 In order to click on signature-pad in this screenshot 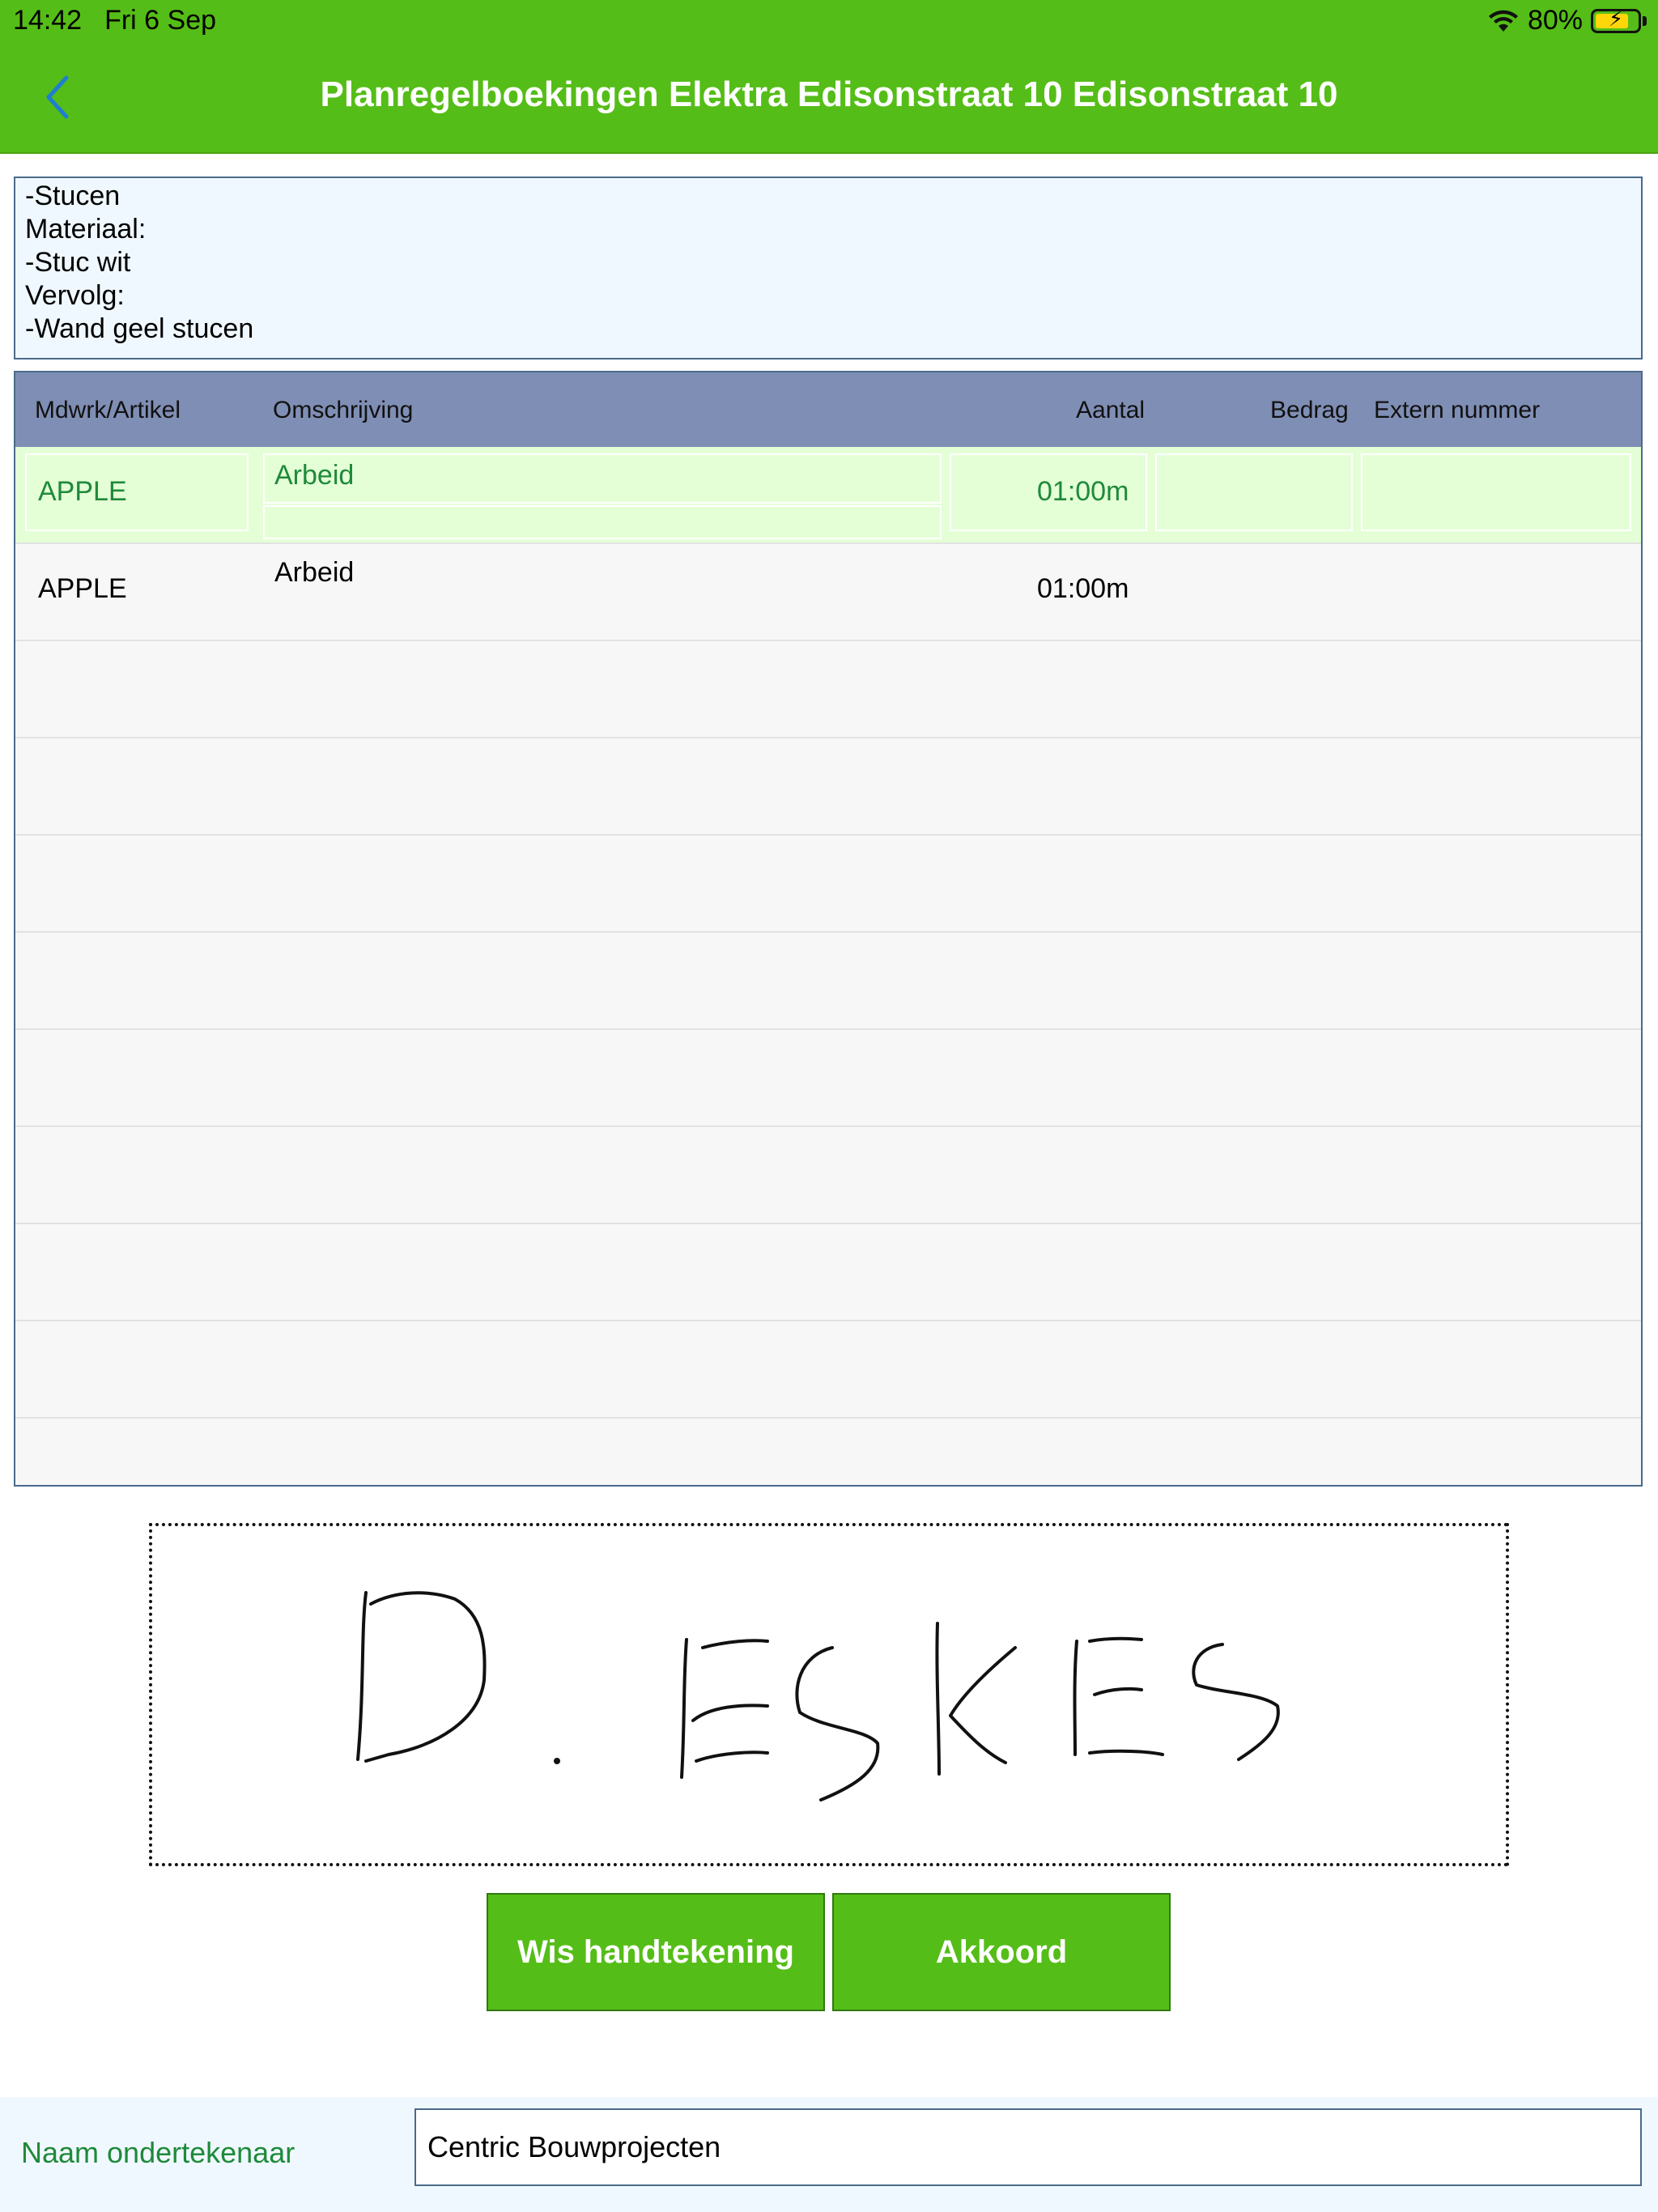, I will do `click(829, 1695)`.